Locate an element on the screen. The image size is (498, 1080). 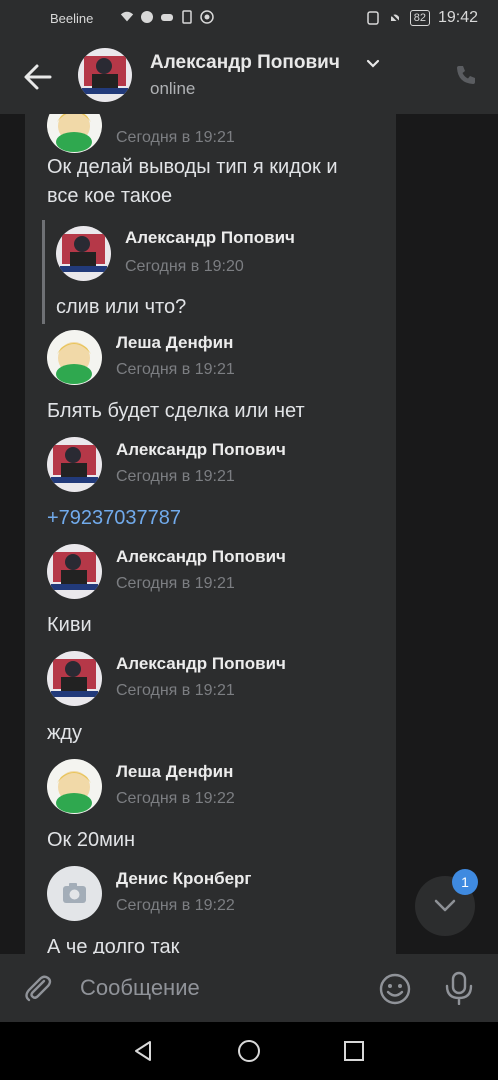
system-navigation-bar is located at coordinates (249, 1051).